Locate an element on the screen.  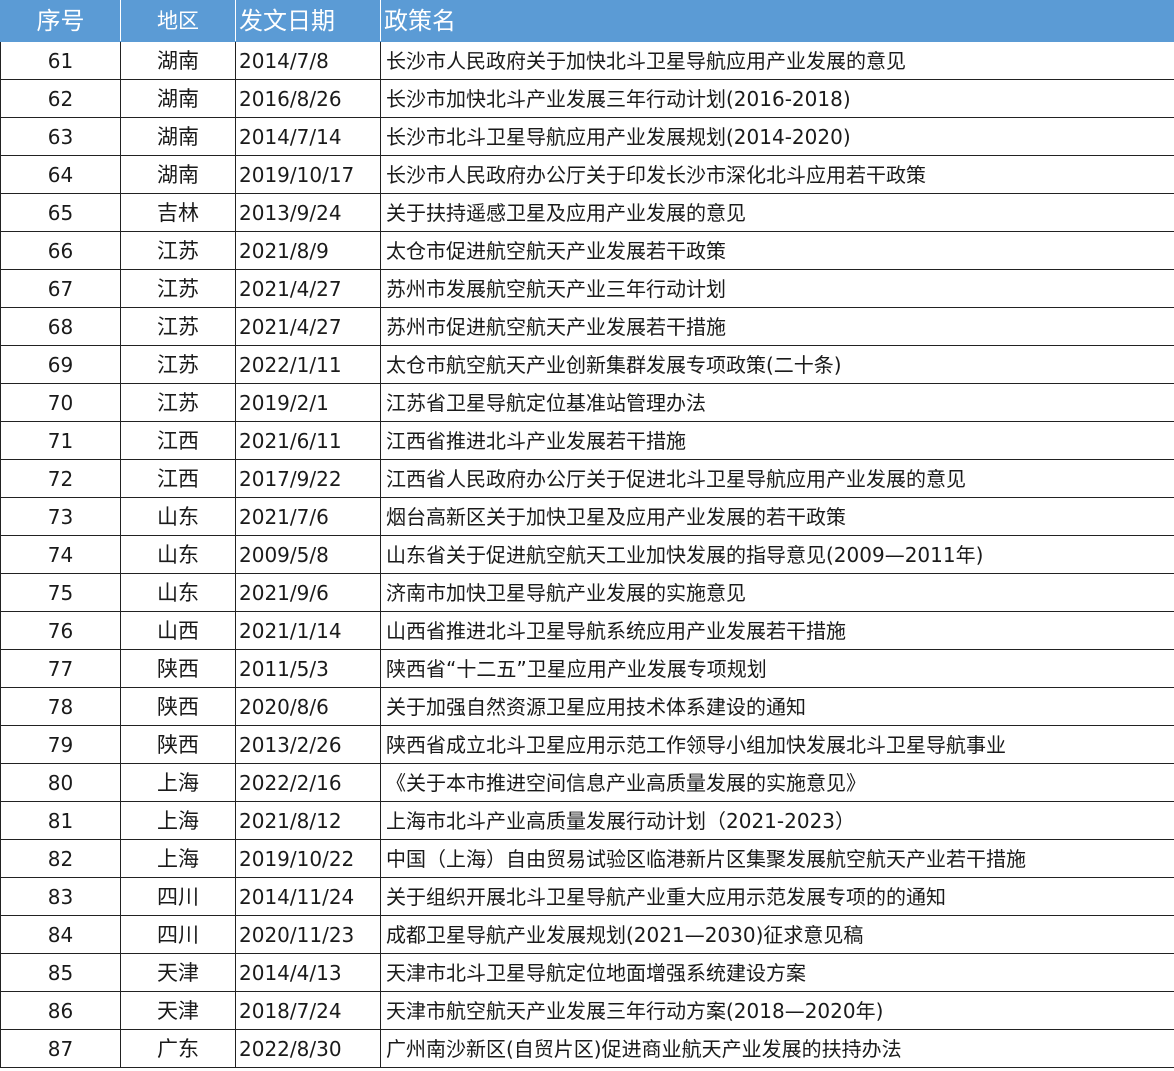
cell-policy-name: 太仓市航空航天产业创新集群发展专项政策(二十条) is located at coordinates (777, 364).